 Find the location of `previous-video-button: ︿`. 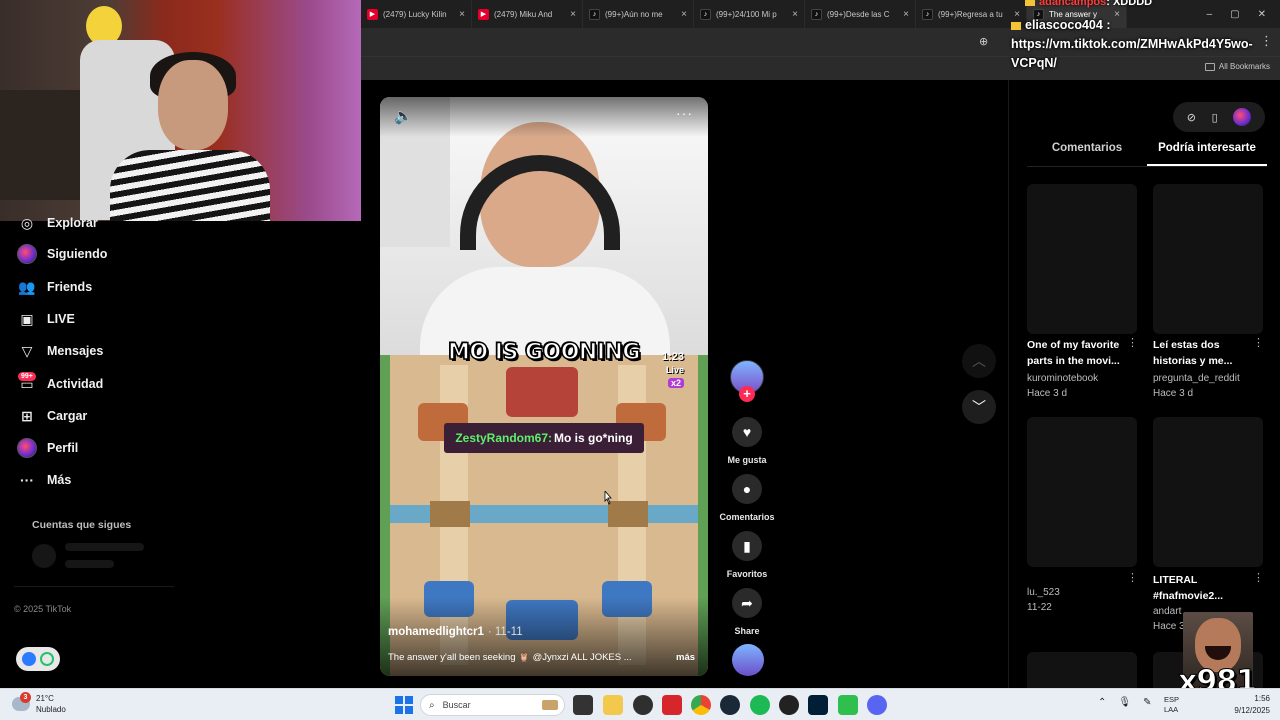

previous-video-button: ︿ is located at coordinates (979, 361).